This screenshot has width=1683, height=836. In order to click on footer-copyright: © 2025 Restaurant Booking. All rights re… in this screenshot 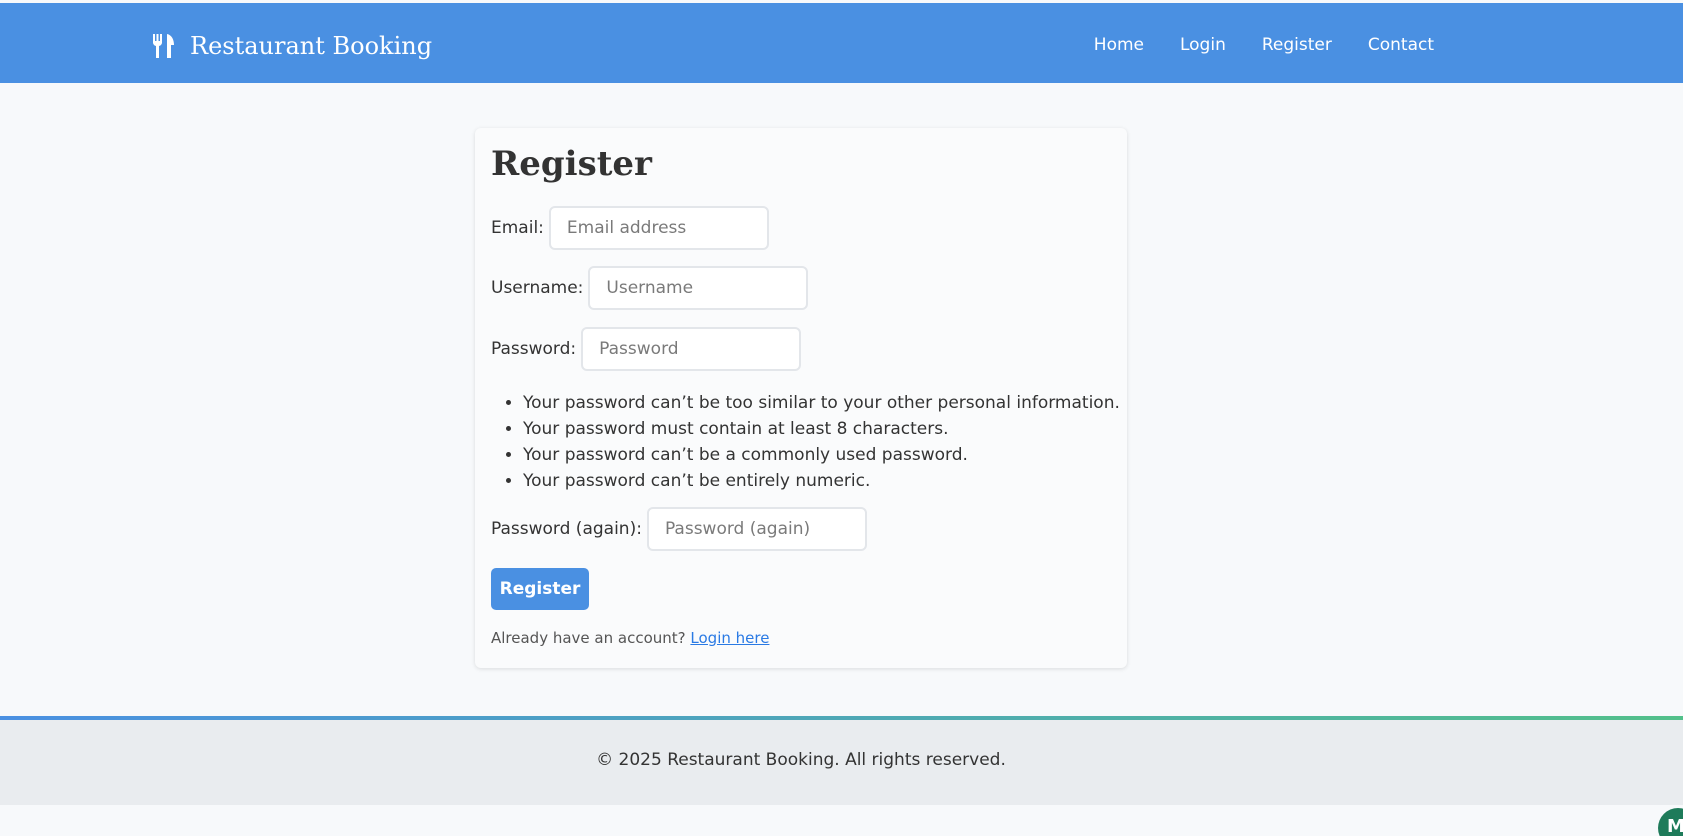, I will do `click(801, 760)`.